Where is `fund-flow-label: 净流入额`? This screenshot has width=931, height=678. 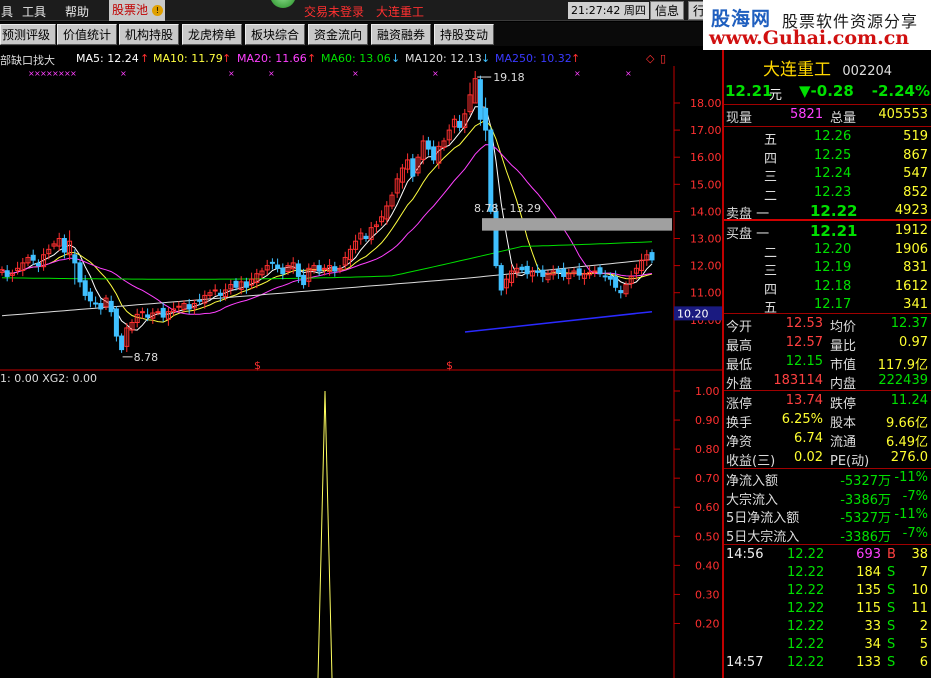 fund-flow-label: 净流入额 is located at coordinates (752, 481).